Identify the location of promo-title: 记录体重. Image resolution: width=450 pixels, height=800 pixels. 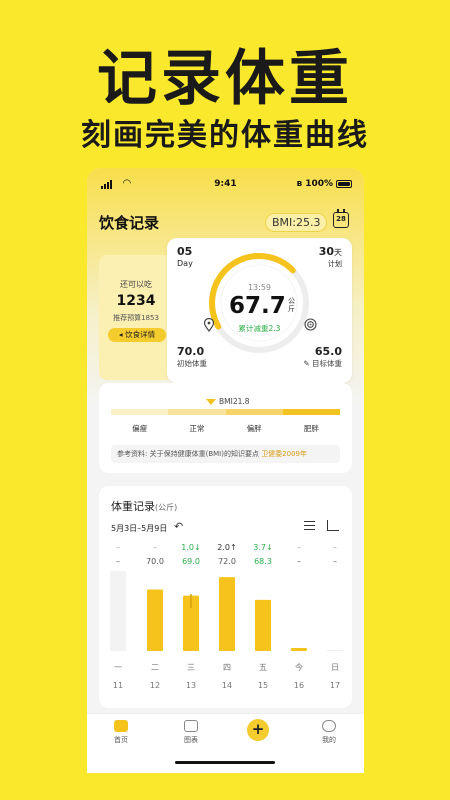
(225, 79).